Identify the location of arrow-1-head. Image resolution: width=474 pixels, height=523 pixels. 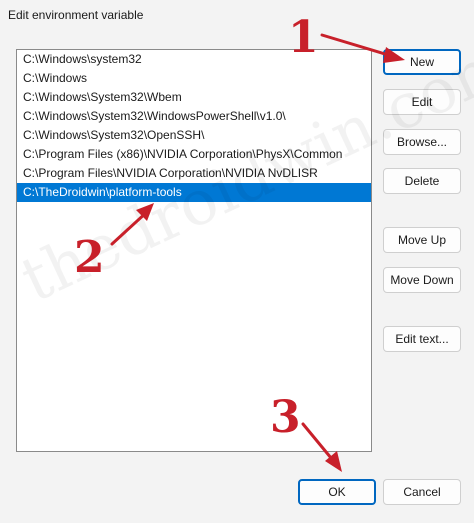
(394, 55).